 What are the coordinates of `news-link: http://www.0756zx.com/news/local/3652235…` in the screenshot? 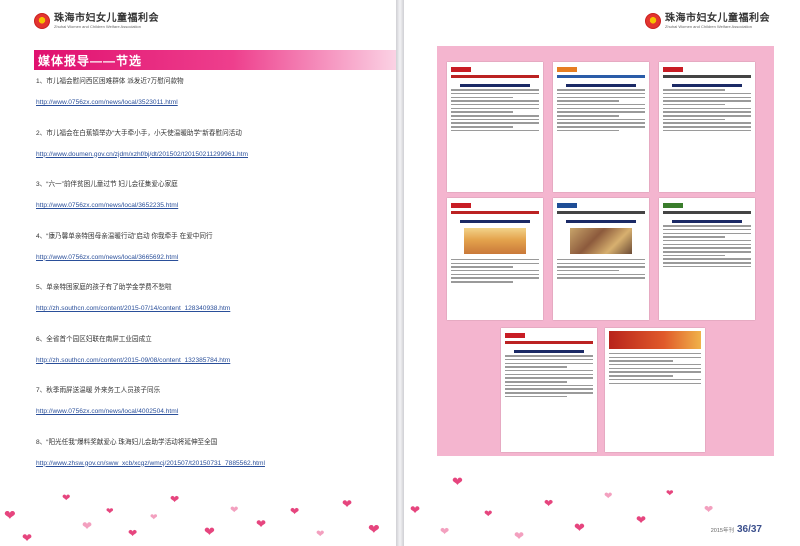 It's located at (213, 206).